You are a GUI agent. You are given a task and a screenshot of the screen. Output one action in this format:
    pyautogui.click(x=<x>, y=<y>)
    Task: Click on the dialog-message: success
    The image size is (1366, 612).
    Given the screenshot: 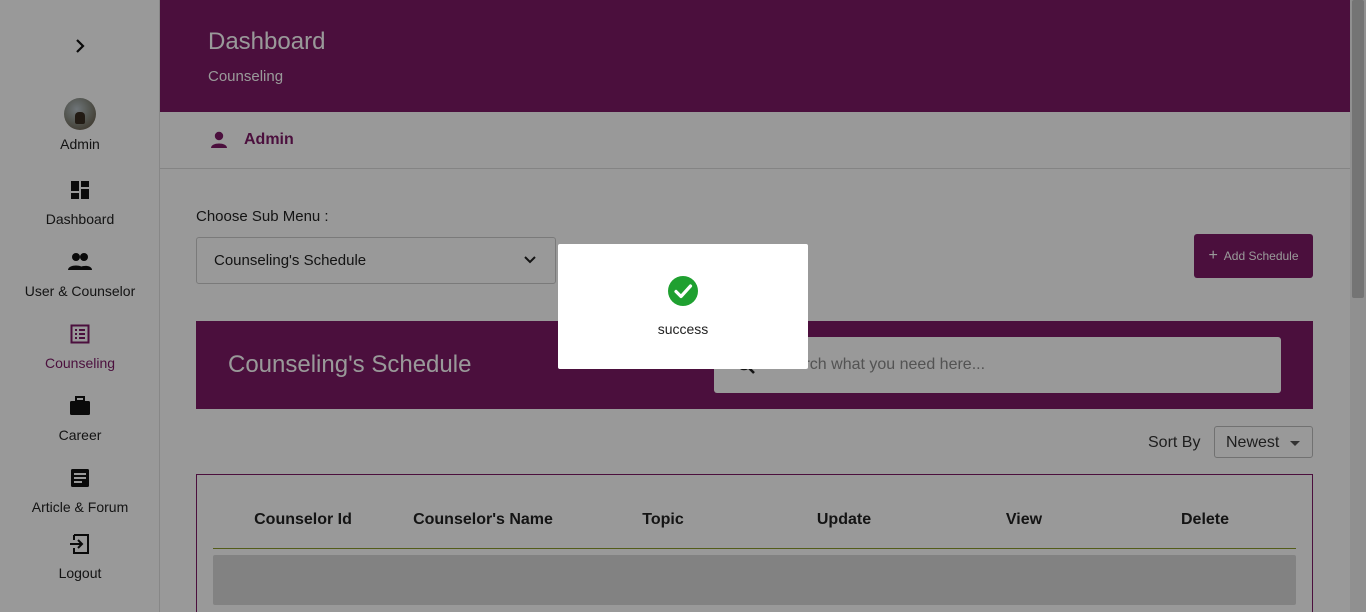 What is the action you would take?
    pyautogui.click(x=683, y=329)
    